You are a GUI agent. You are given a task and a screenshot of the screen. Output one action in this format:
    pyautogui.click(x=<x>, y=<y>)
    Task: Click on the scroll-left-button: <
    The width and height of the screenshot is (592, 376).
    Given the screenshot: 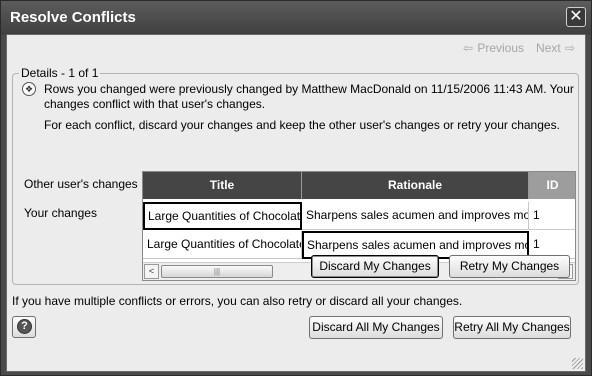 What is the action you would take?
    pyautogui.click(x=151, y=271)
    